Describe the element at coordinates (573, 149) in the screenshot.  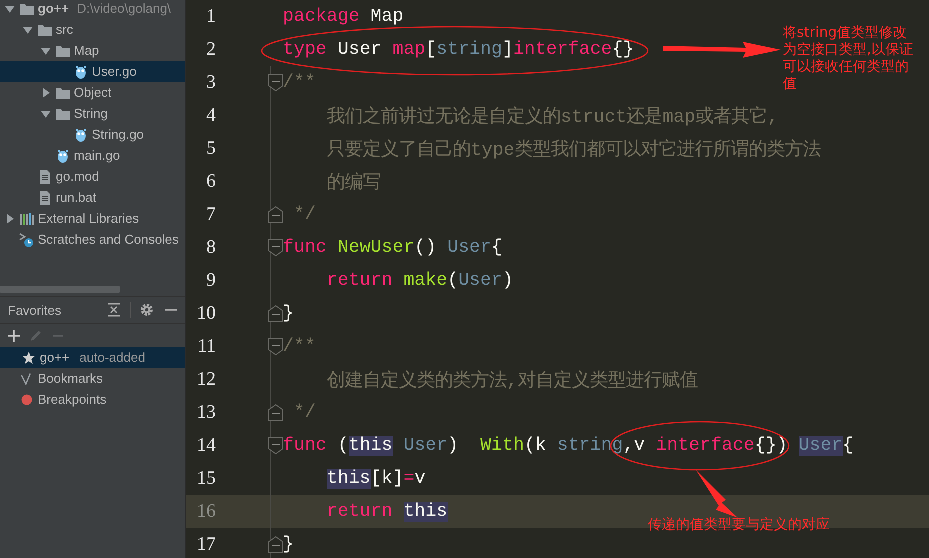
I see `code-line: 只要定义了自己的type类型我们都可以对它进行所谓的类方法` at that location.